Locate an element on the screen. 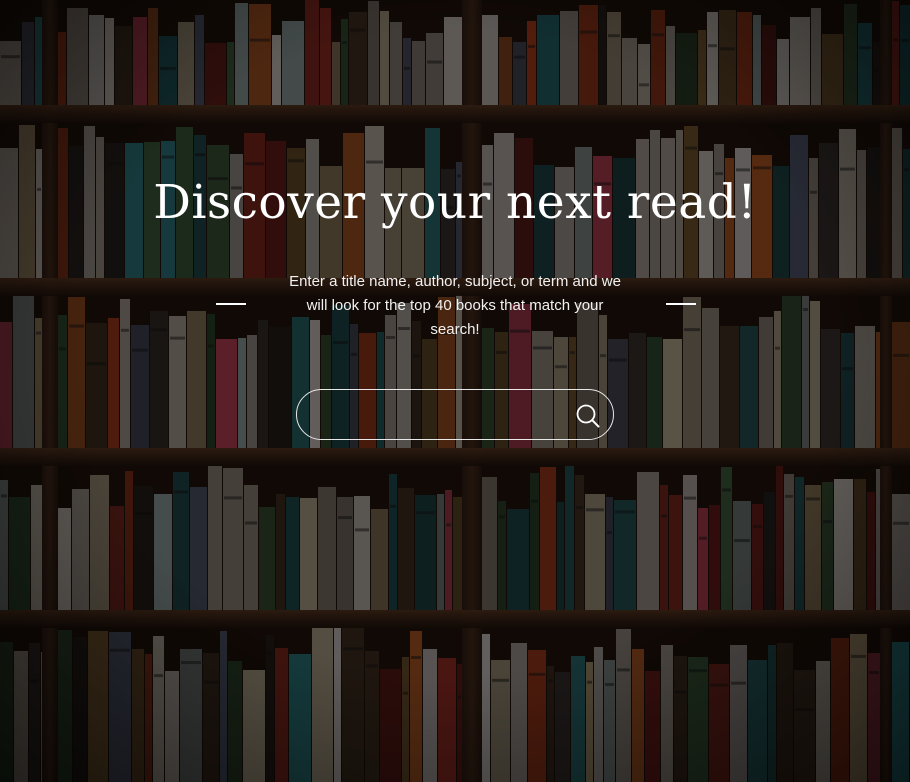 This screenshot has width=910, height=782. search-icon is located at coordinates (588, 416).